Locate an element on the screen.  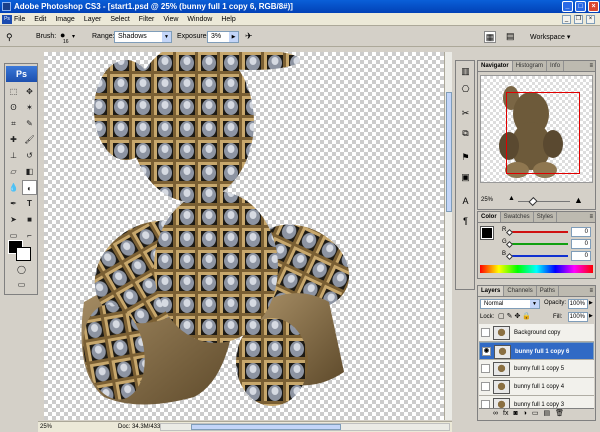
marquee-tool-icon: ⬚ is located at coordinates (13, 91).